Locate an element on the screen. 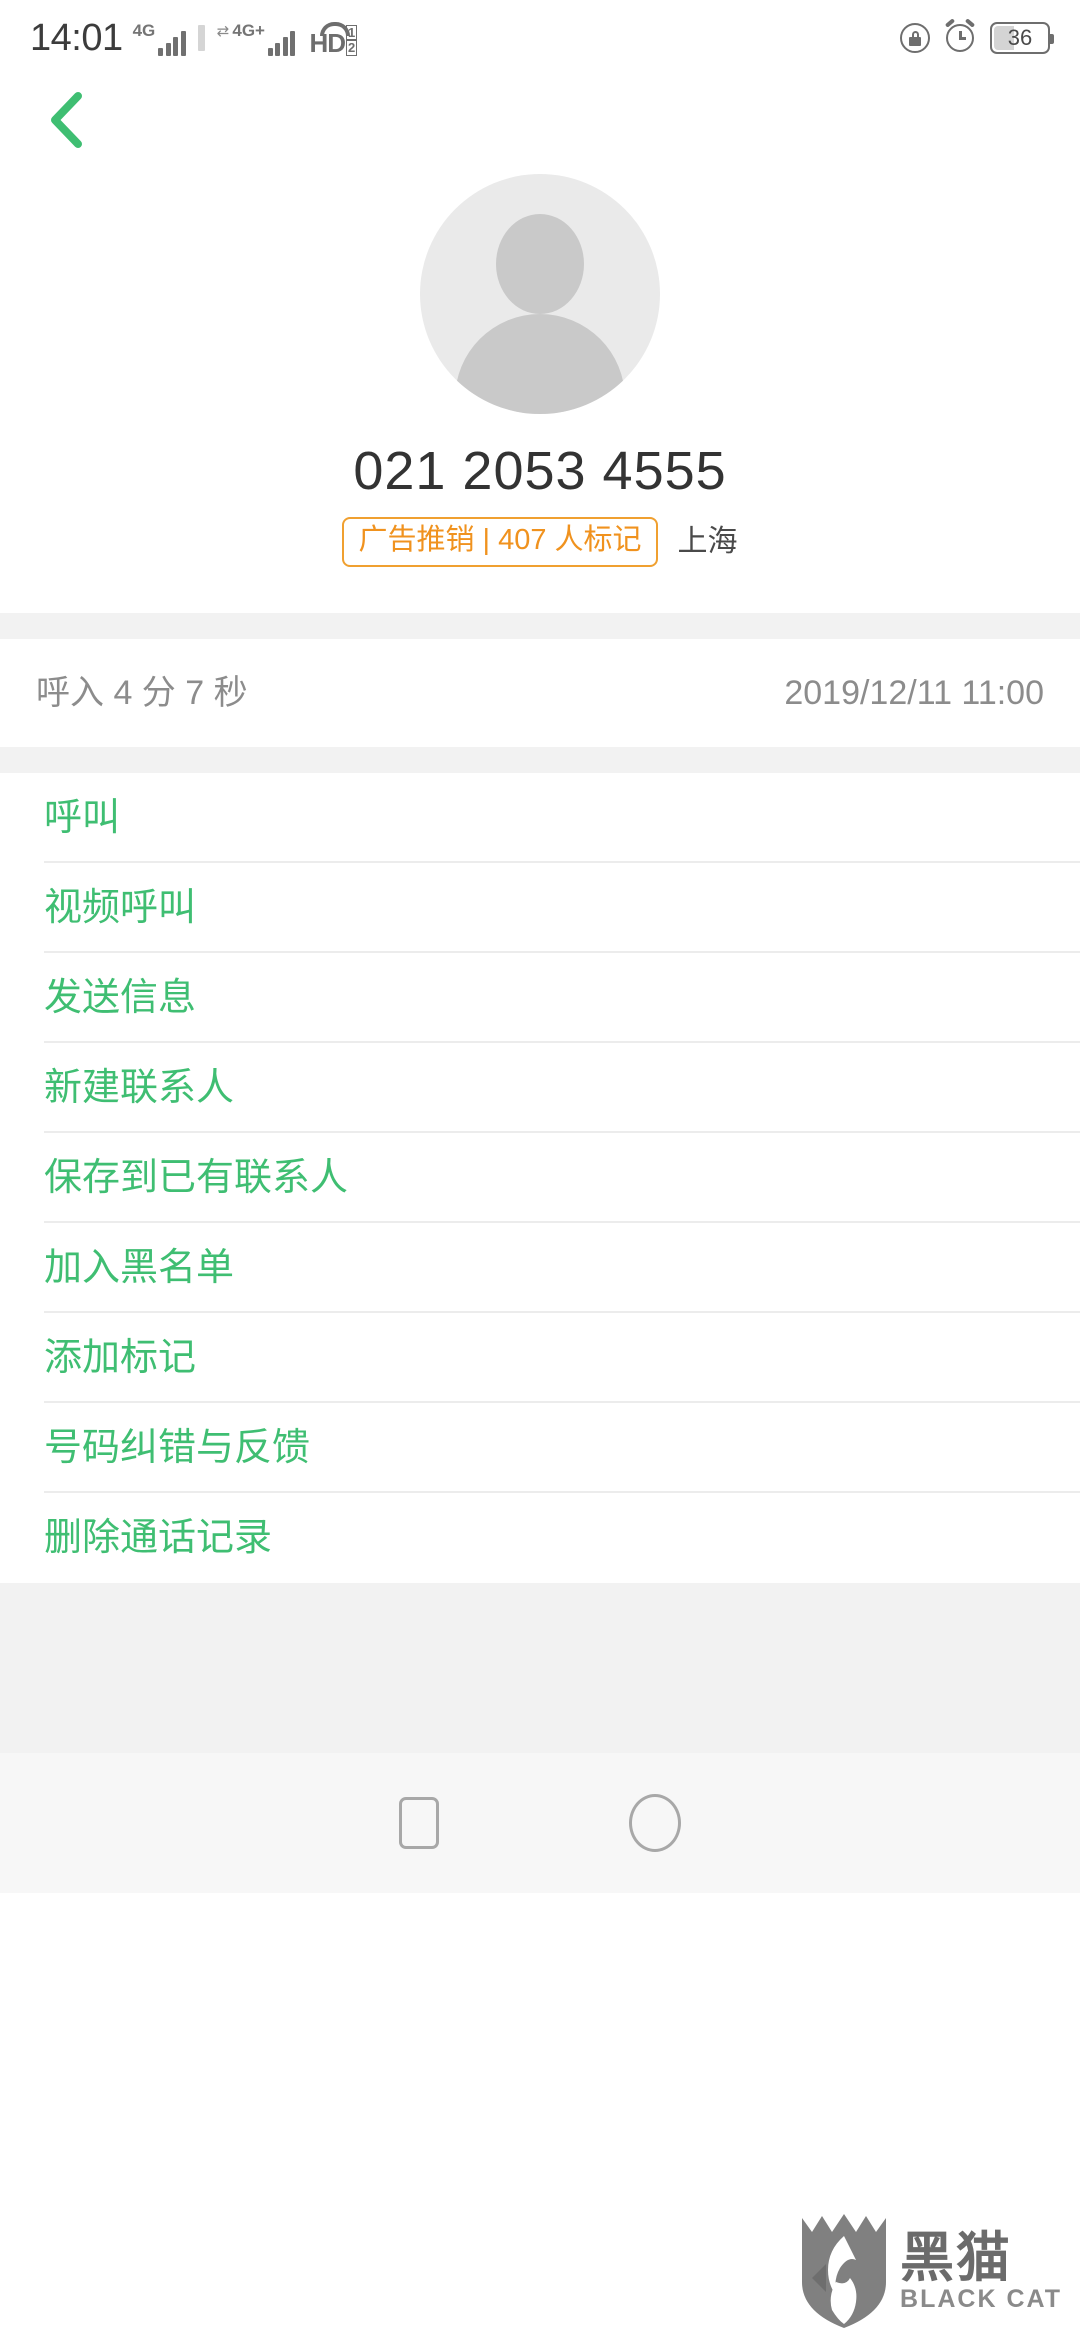 This screenshot has width=1080, height=2340. action-label: 添加标记 is located at coordinates (120, 1357).